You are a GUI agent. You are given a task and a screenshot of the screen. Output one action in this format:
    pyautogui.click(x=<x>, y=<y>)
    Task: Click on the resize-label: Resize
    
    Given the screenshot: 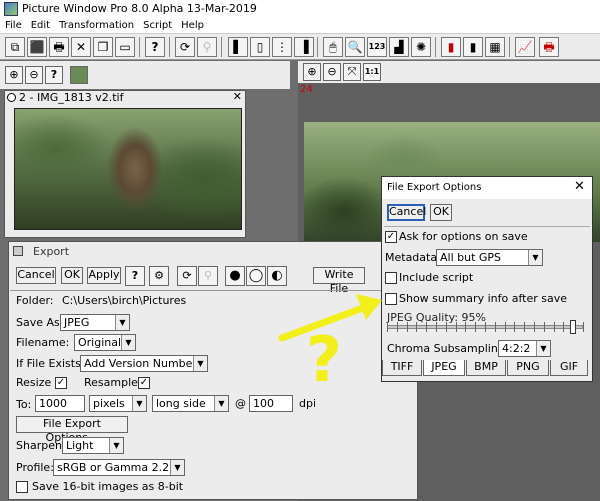 What is the action you would take?
    pyautogui.click(x=34, y=382)
    